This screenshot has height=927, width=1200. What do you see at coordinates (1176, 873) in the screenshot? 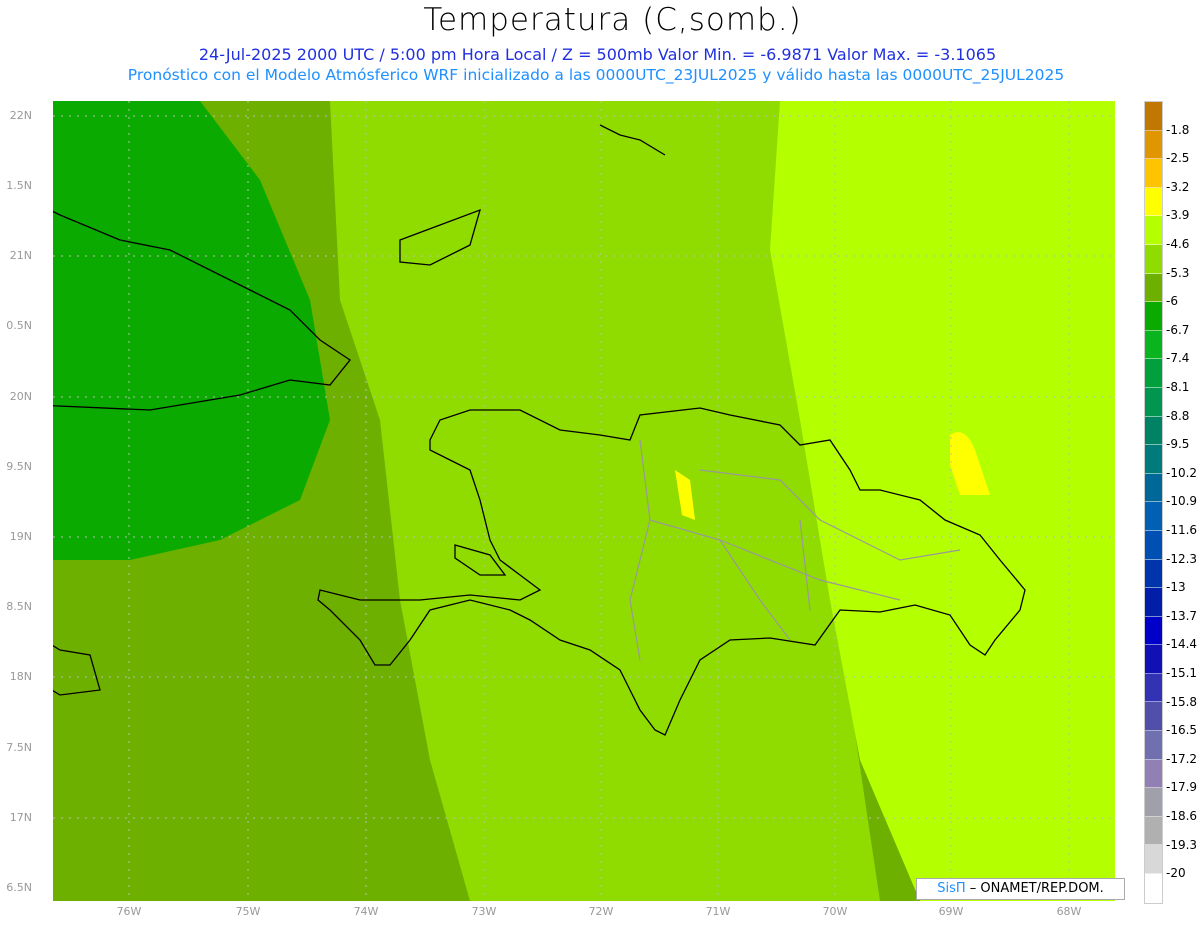
I see `colorbar-label: -20` at bounding box center [1176, 873].